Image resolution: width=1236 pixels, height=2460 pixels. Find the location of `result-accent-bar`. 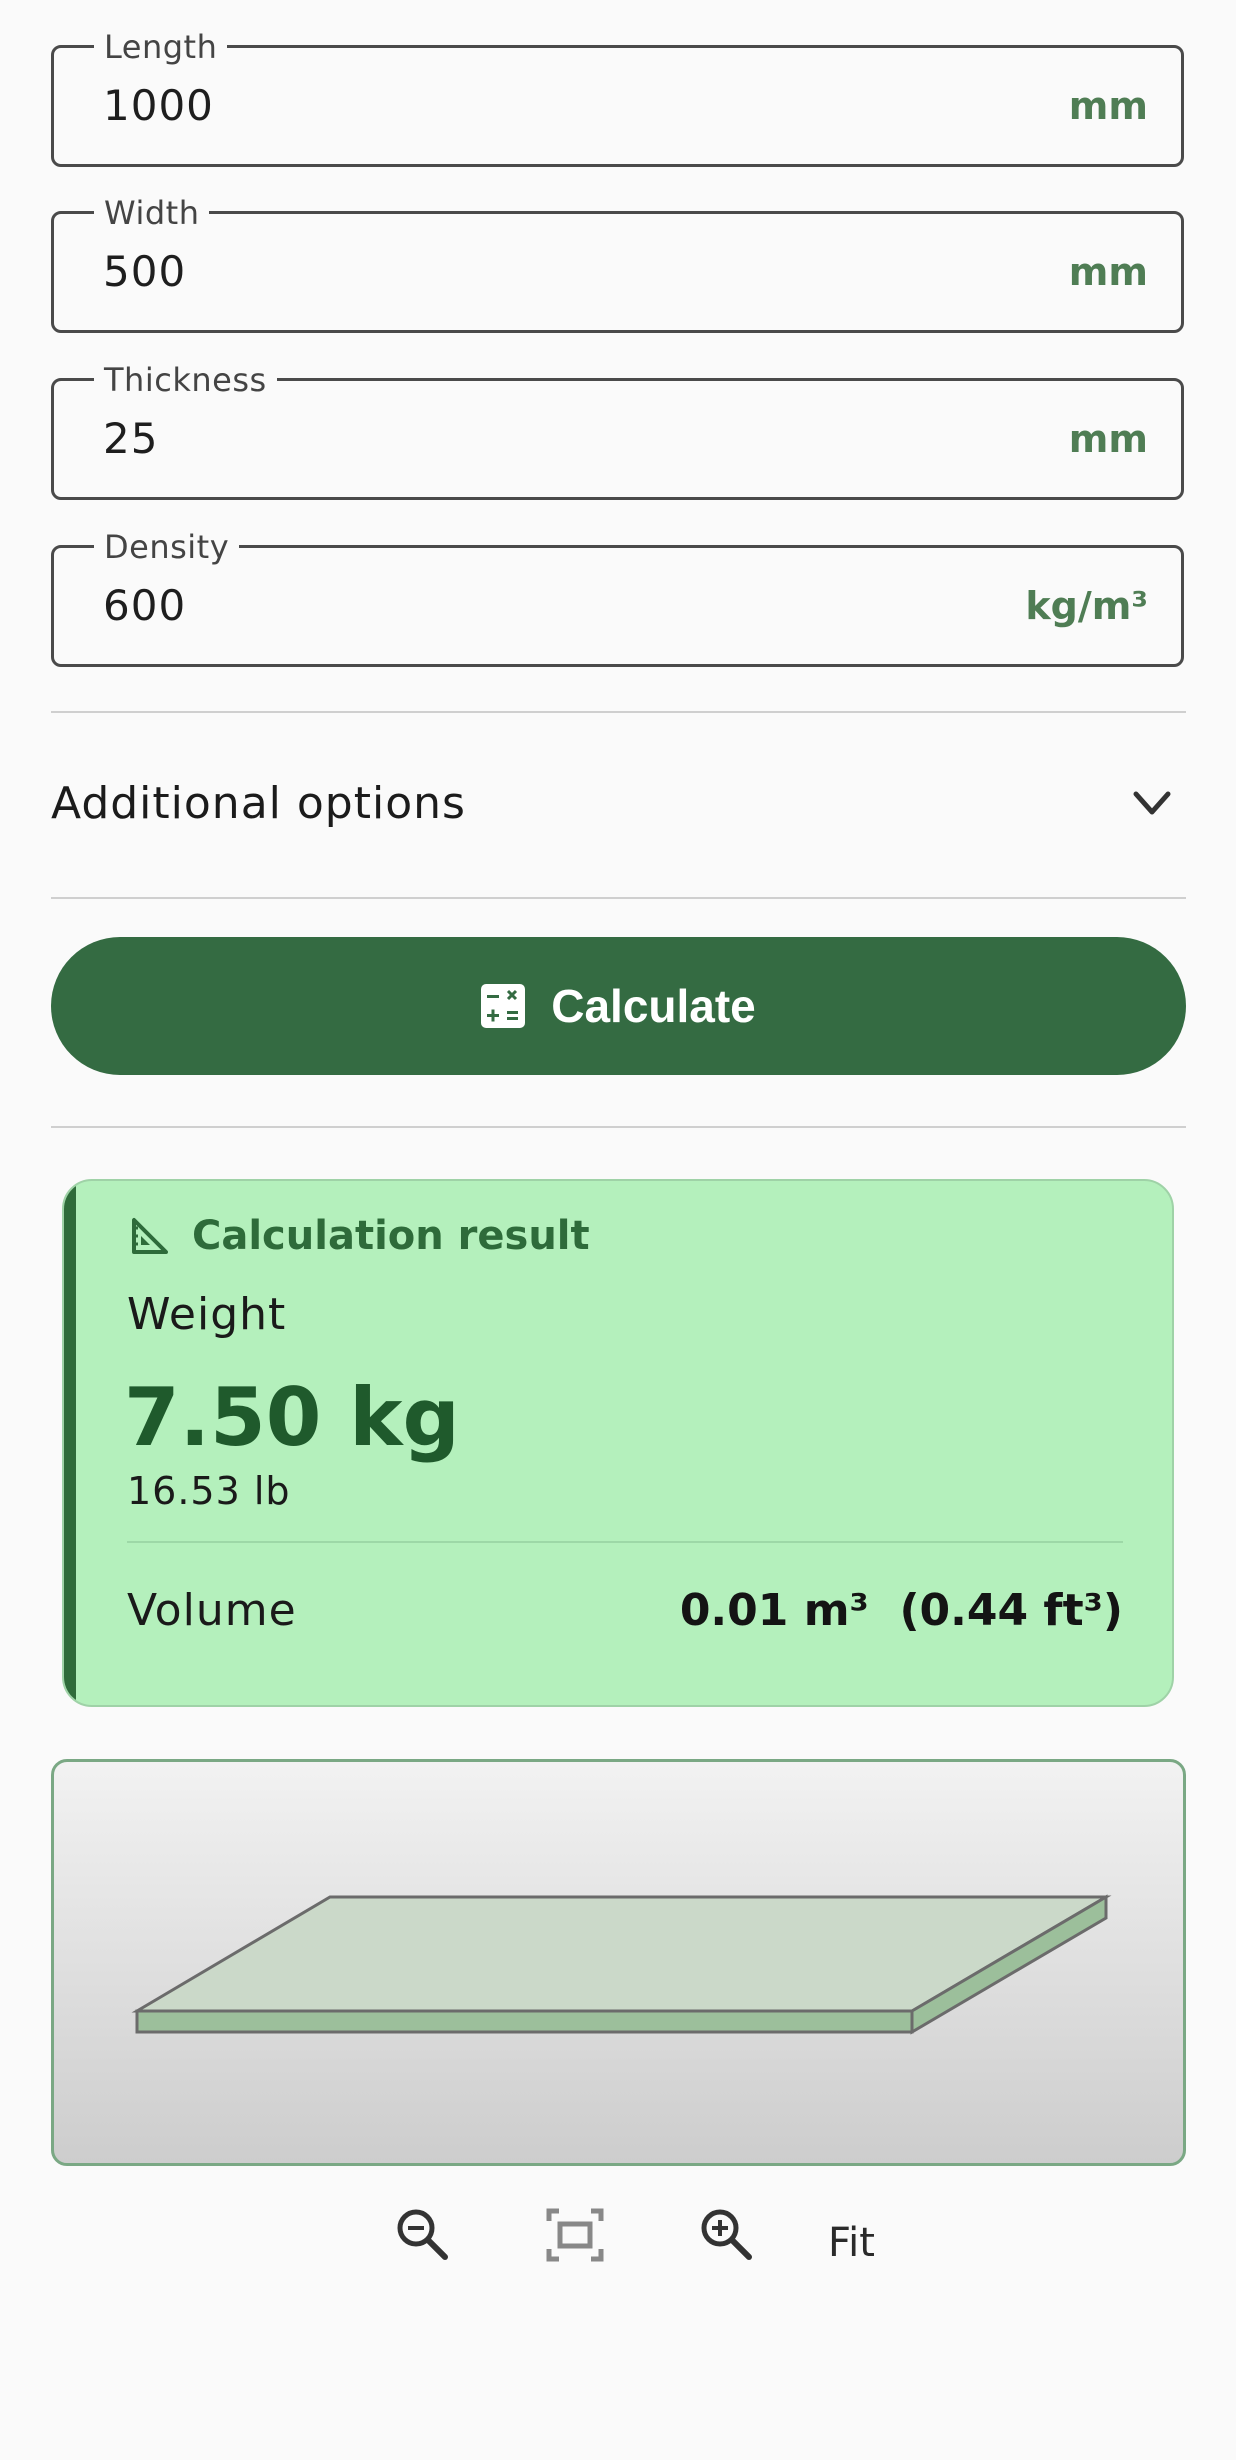

result-accent-bar is located at coordinates (70, 1443).